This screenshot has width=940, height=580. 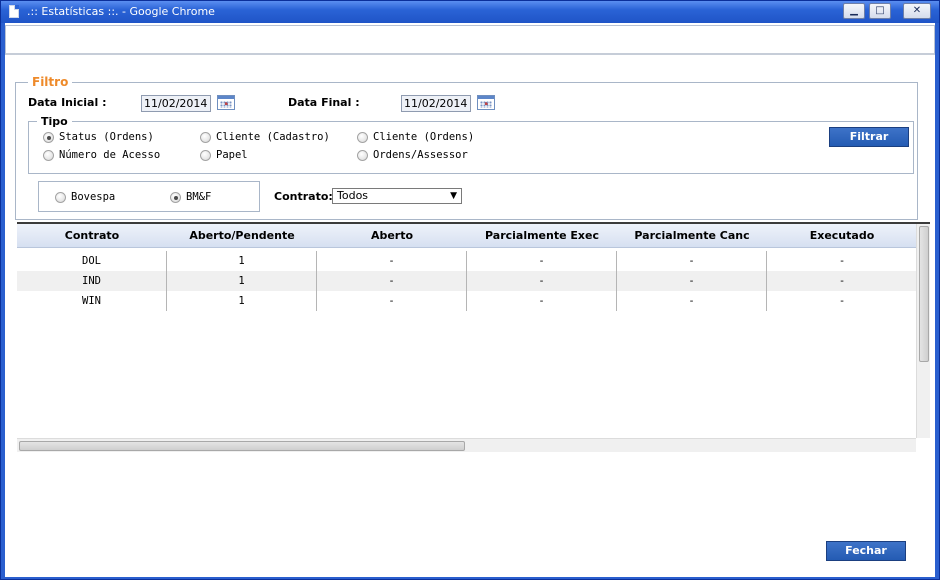 What do you see at coordinates (692, 235) in the screenshot?
I see `column-header-parcialmente-canc: Parcialmente Canc` at bounding box center [692, 235].